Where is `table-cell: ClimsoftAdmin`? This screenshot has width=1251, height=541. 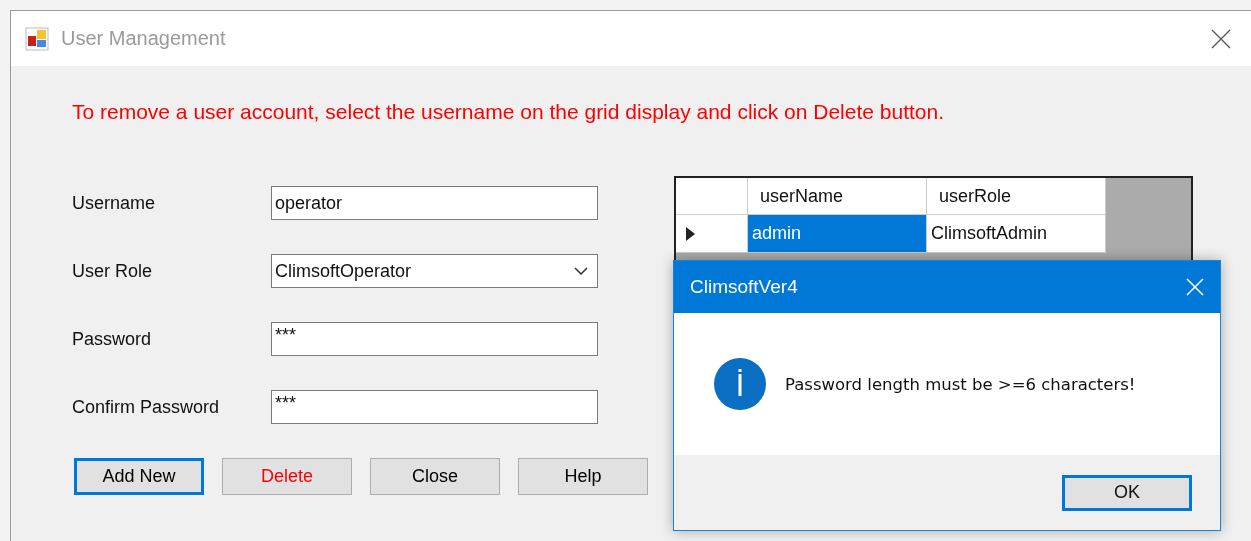
table-cell: ClimsoftAdmin is located at coordinates (1016, 234).